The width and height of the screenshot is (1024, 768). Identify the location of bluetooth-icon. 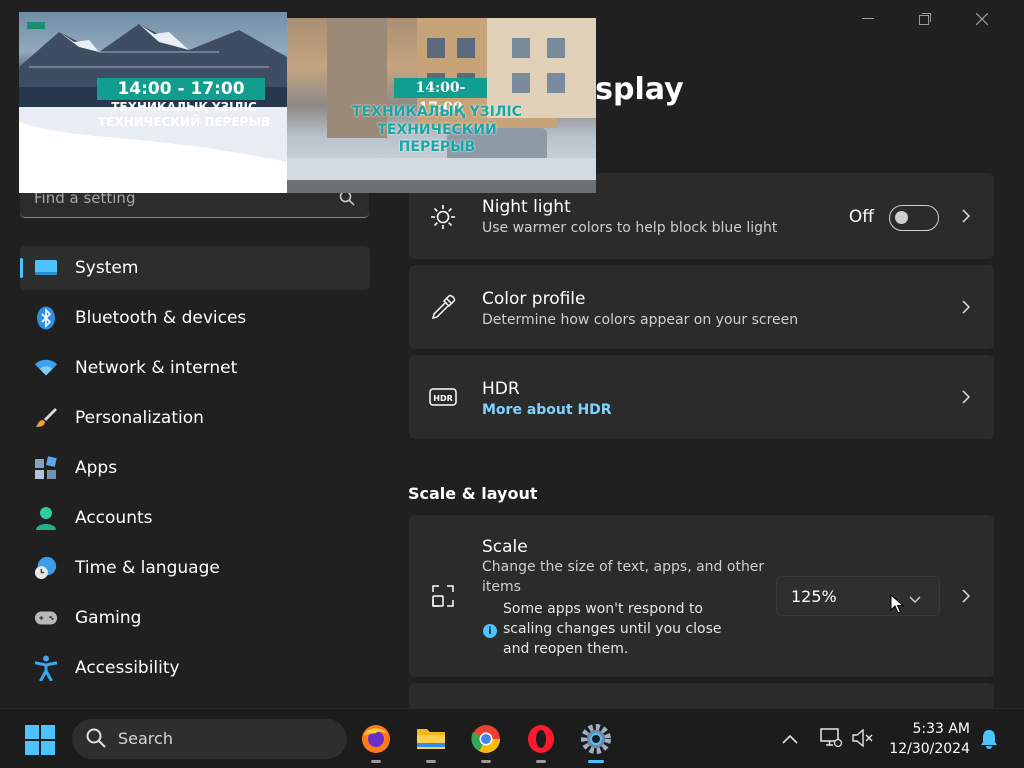
(46, 318).